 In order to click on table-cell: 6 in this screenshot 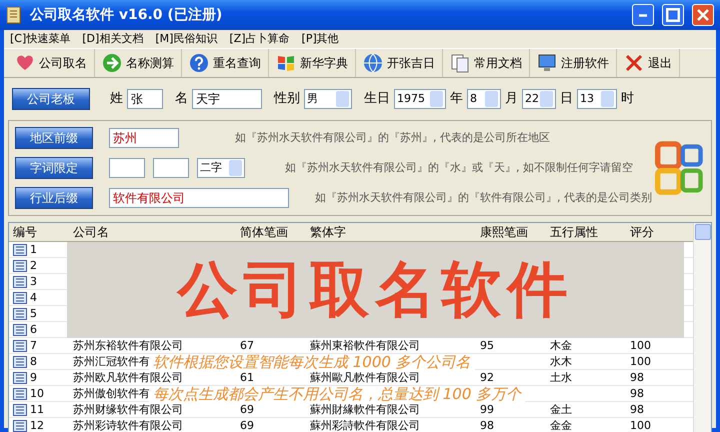, I will do `click(33, 329)`.